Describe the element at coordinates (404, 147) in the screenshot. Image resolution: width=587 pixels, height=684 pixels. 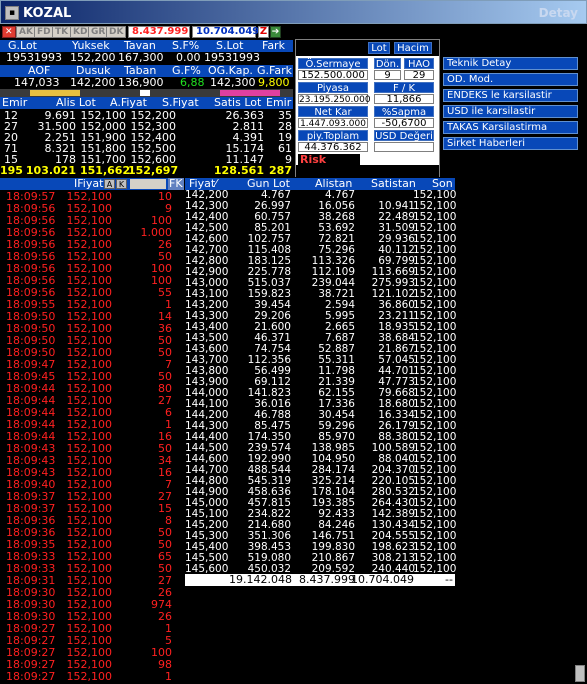
I see `usd-deger-value` at that location.